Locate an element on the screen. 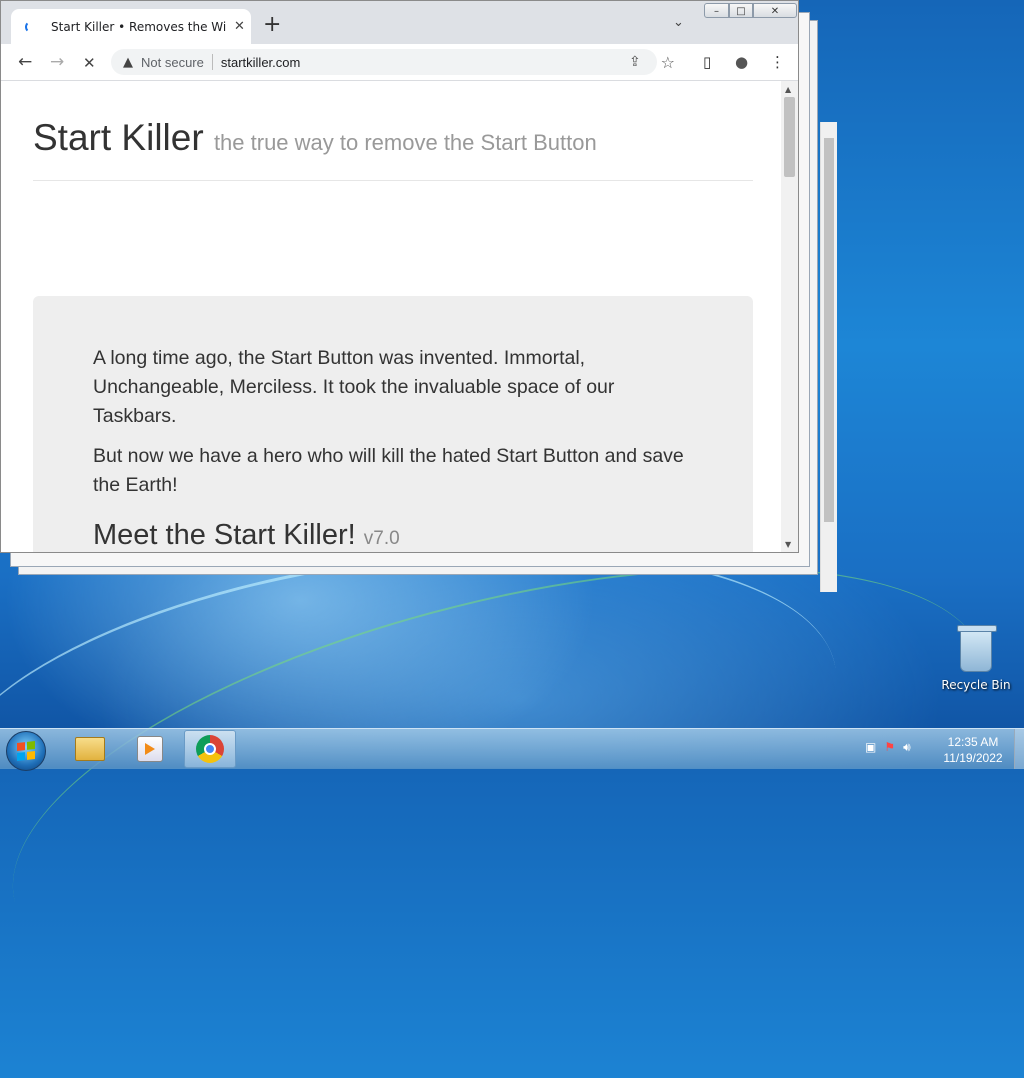 This screenshot has width=1024, height=1078. close-window-button: ✕ is located at coordinates (775, 10).